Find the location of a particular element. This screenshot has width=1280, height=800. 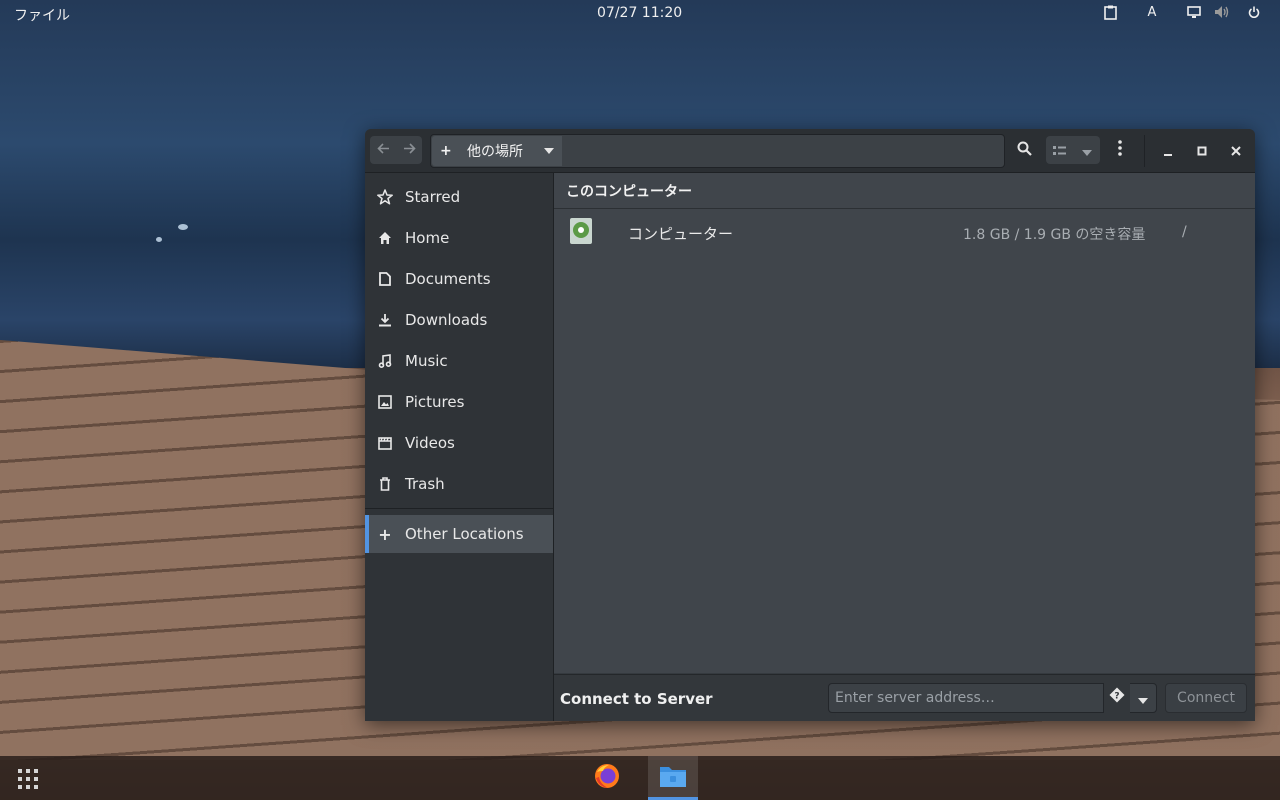

location-name: コンピューター is located at coordinates (681, 234).